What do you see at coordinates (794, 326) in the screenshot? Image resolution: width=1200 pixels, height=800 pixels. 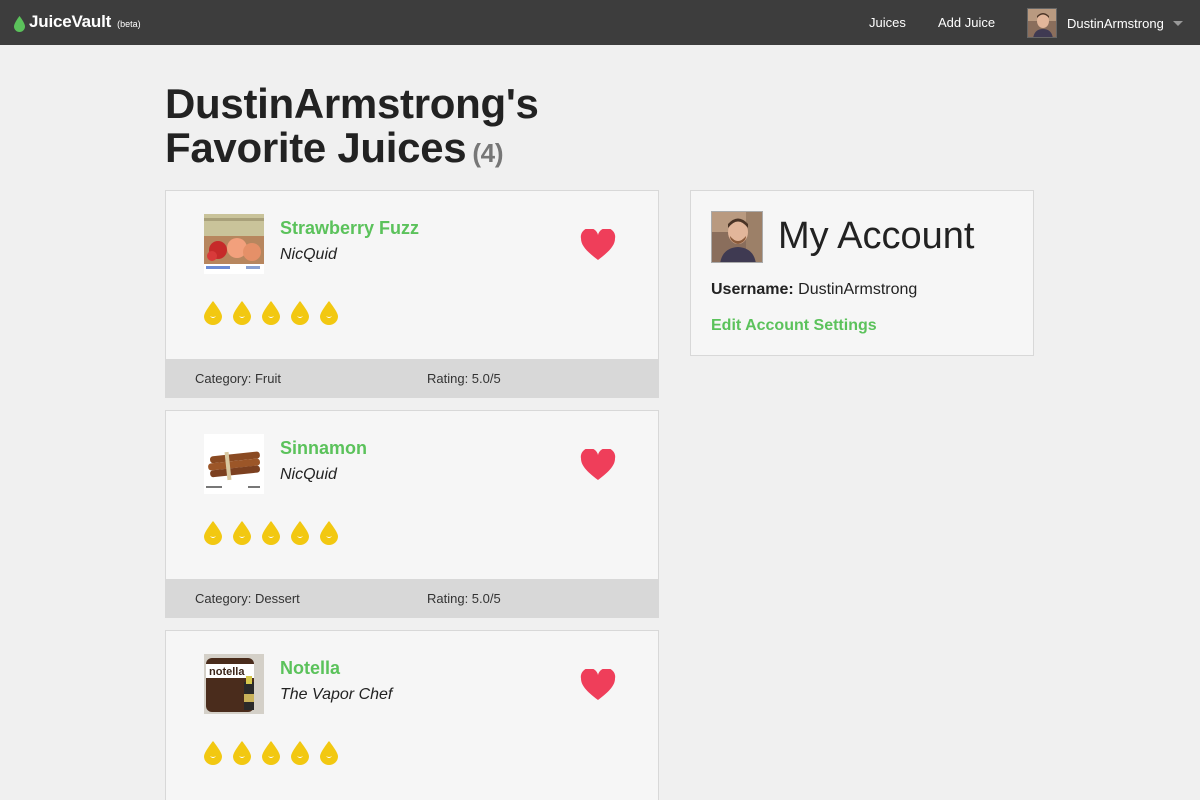 I see `edit-account-settings-link: Edit Account Settings` at bounding box center [794, 326].